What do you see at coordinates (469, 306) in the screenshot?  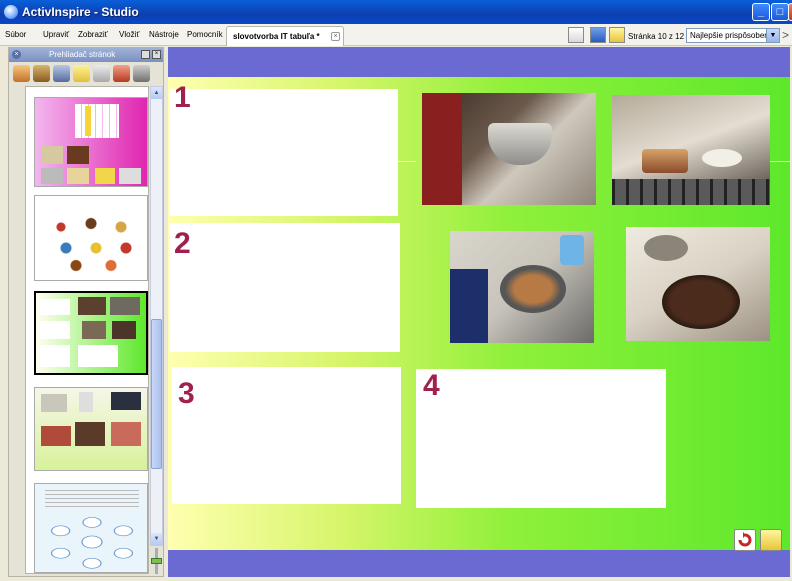 I see `sleeve-shape` at bounding box center [469, 306].